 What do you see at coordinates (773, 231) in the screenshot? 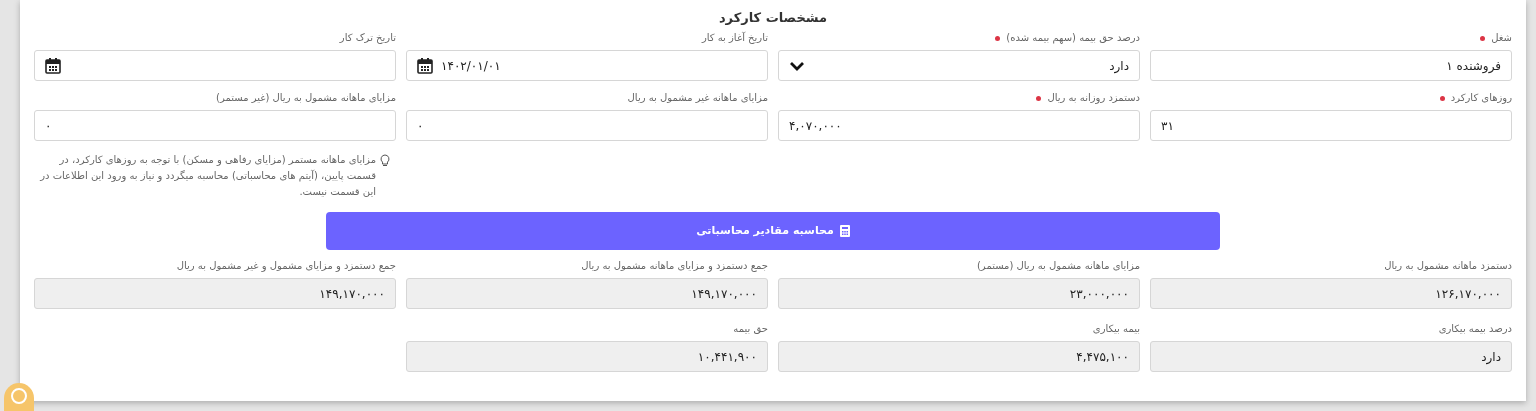
I see `calculate-button: محاسبه مقادیر محاسباتی` at bounding box center [773, 231].